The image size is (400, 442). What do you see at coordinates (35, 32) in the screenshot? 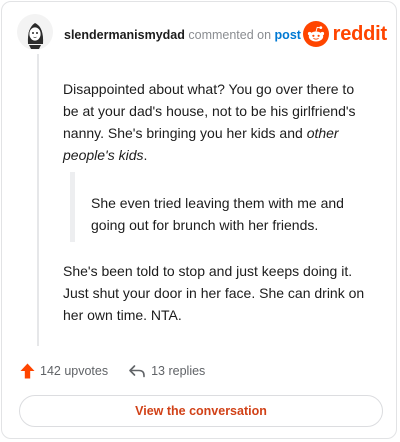
I see `user-avatar` at bounding box center [35, 32].